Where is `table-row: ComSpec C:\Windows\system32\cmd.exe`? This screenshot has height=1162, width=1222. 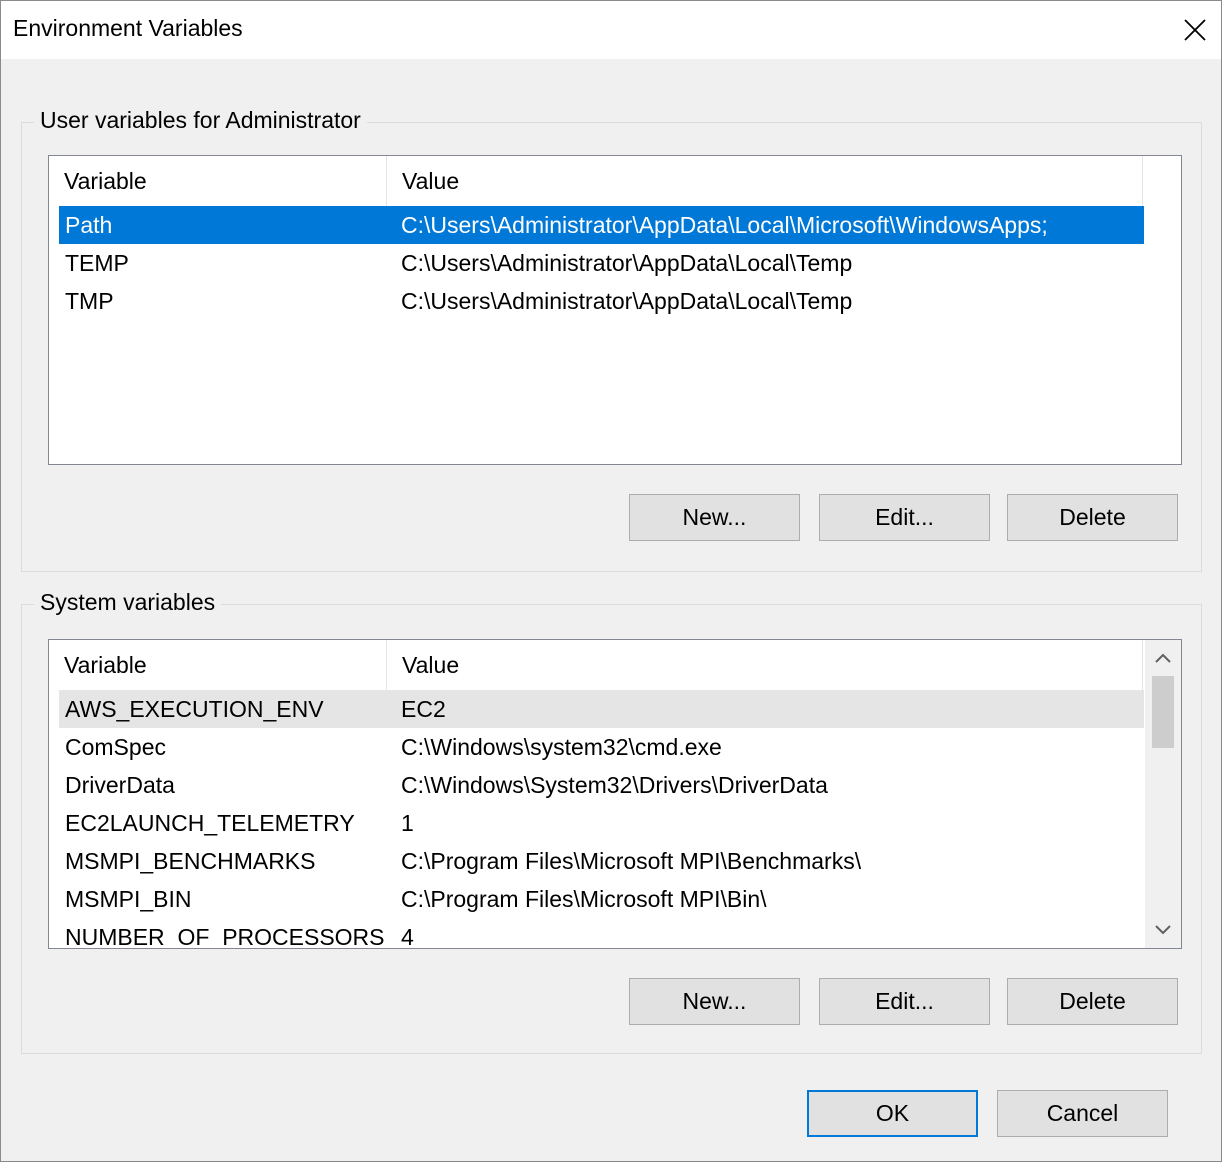
table-row: ComSpec C:\Windows\system32\cmd.exe is located at coordinates (601, 747).